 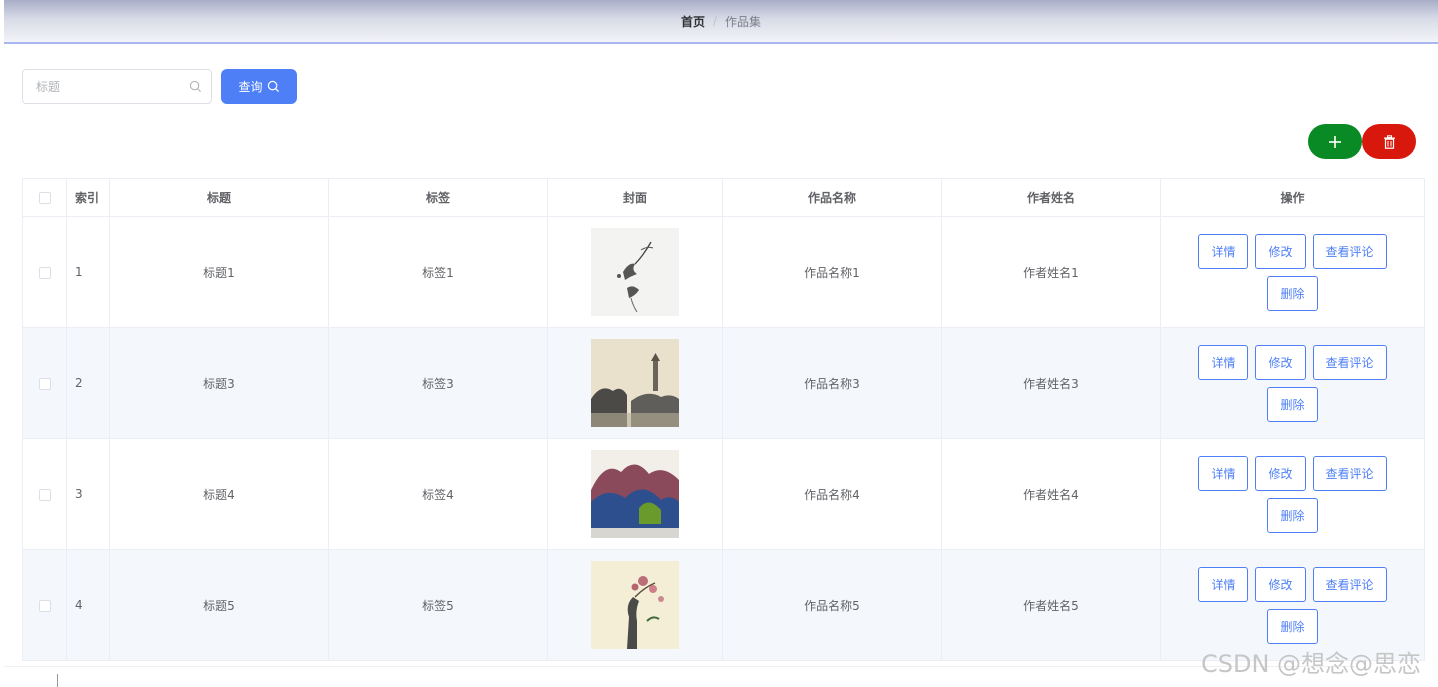 I want to click on select-all-checkbox, so click(x=44, y=198).